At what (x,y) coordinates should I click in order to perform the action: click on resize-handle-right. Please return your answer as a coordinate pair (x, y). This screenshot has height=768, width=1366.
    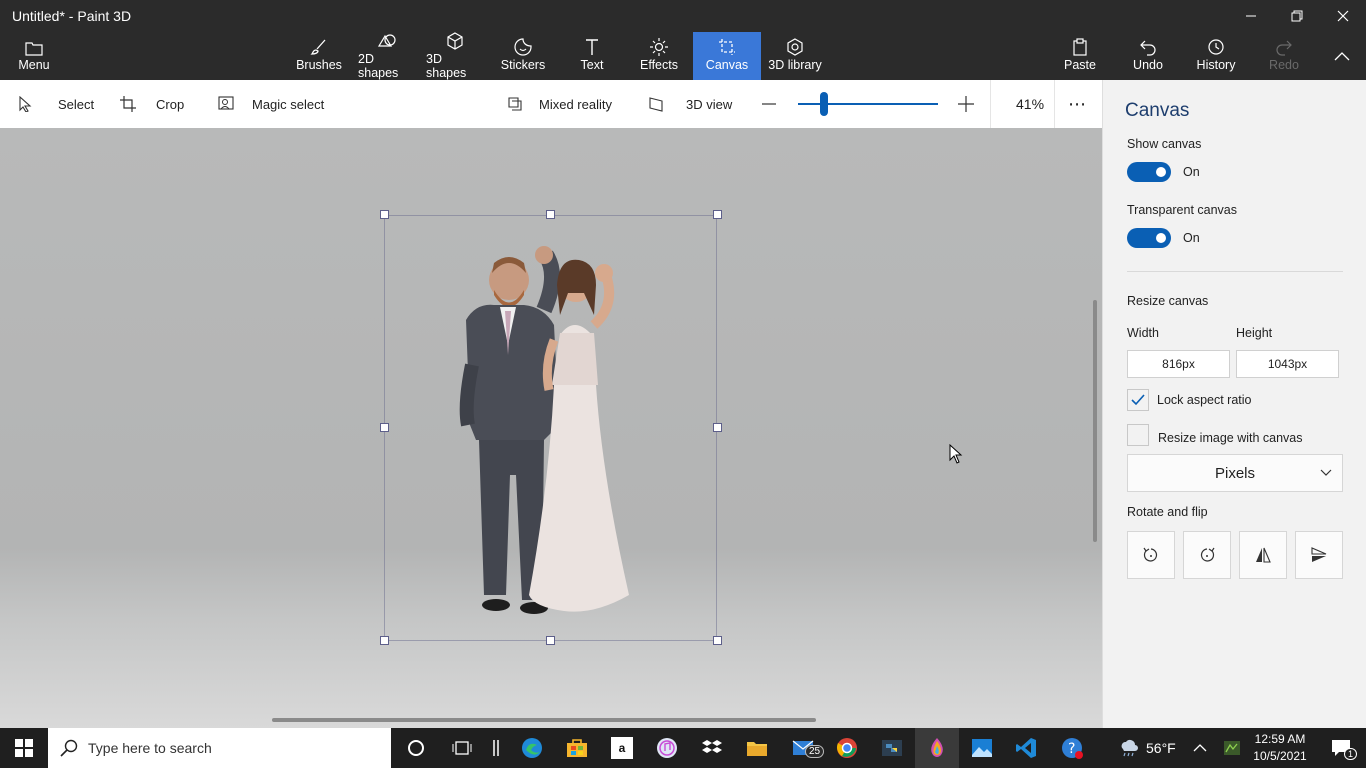
    Looking at the image, I should click on (717, 427).